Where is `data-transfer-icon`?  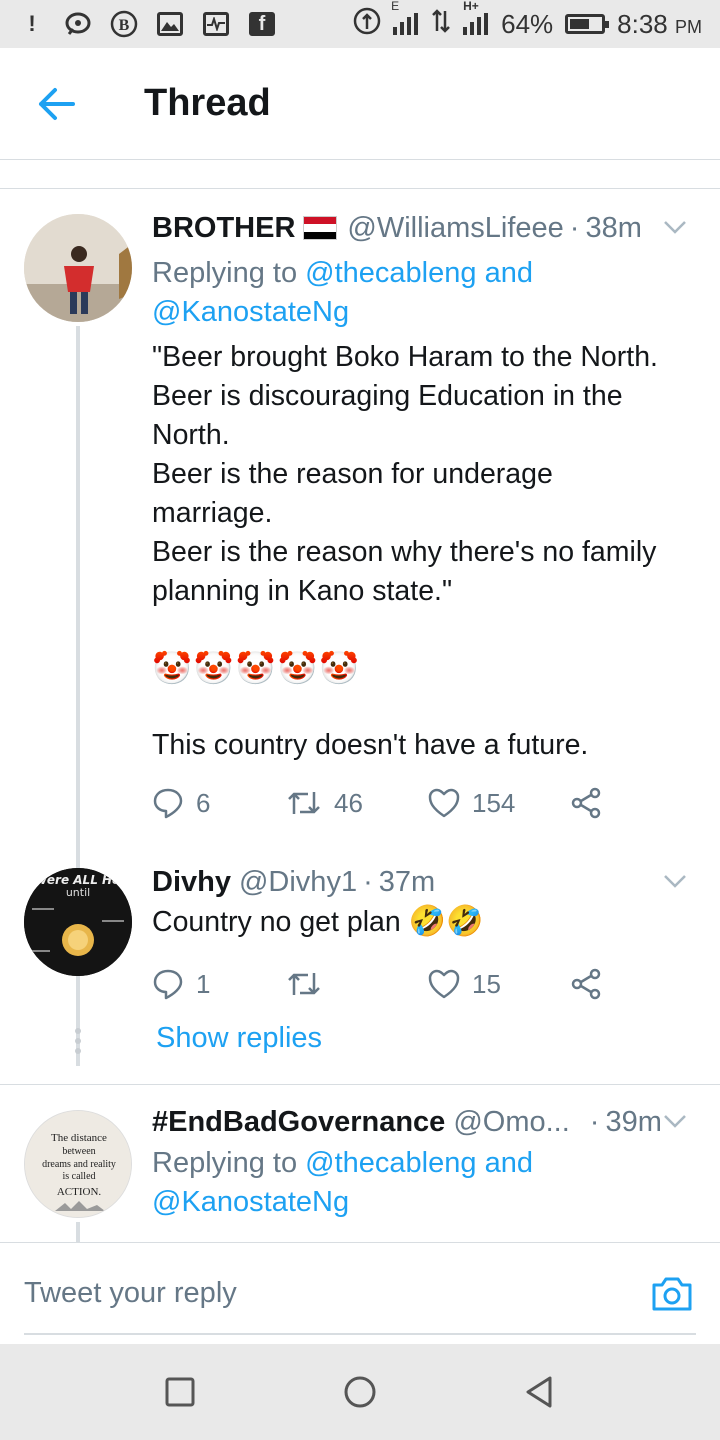
data-transfer-icon is located at coordinates (441, 24).